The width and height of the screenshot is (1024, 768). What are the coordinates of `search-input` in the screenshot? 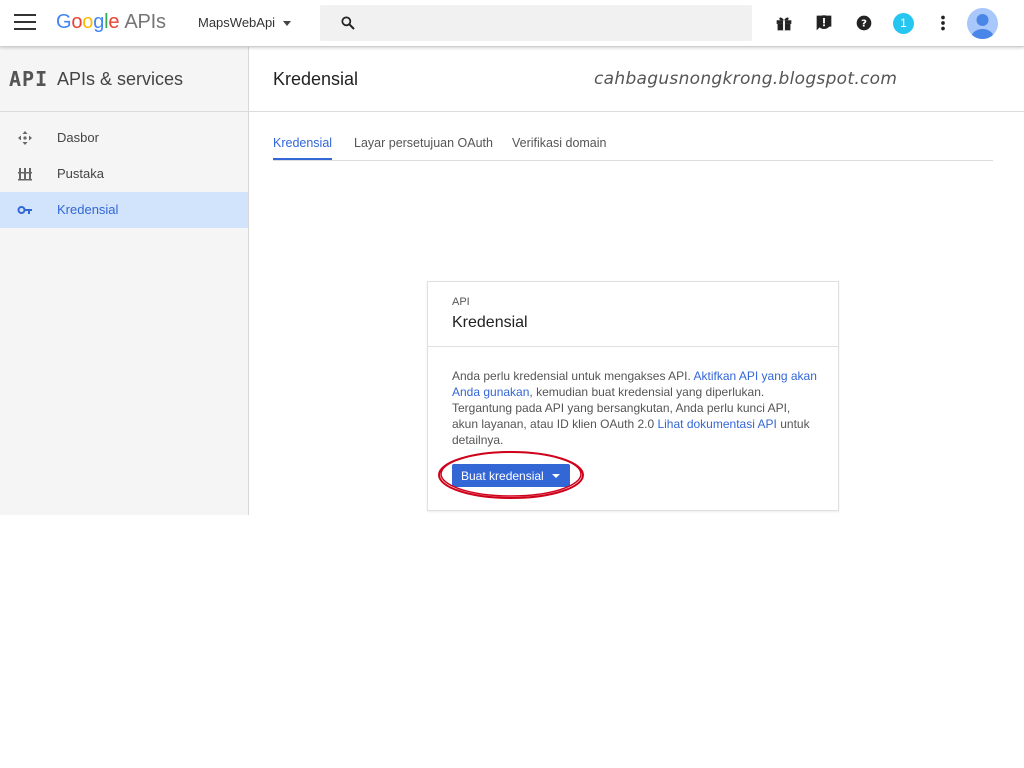 It's located at (555, 23).